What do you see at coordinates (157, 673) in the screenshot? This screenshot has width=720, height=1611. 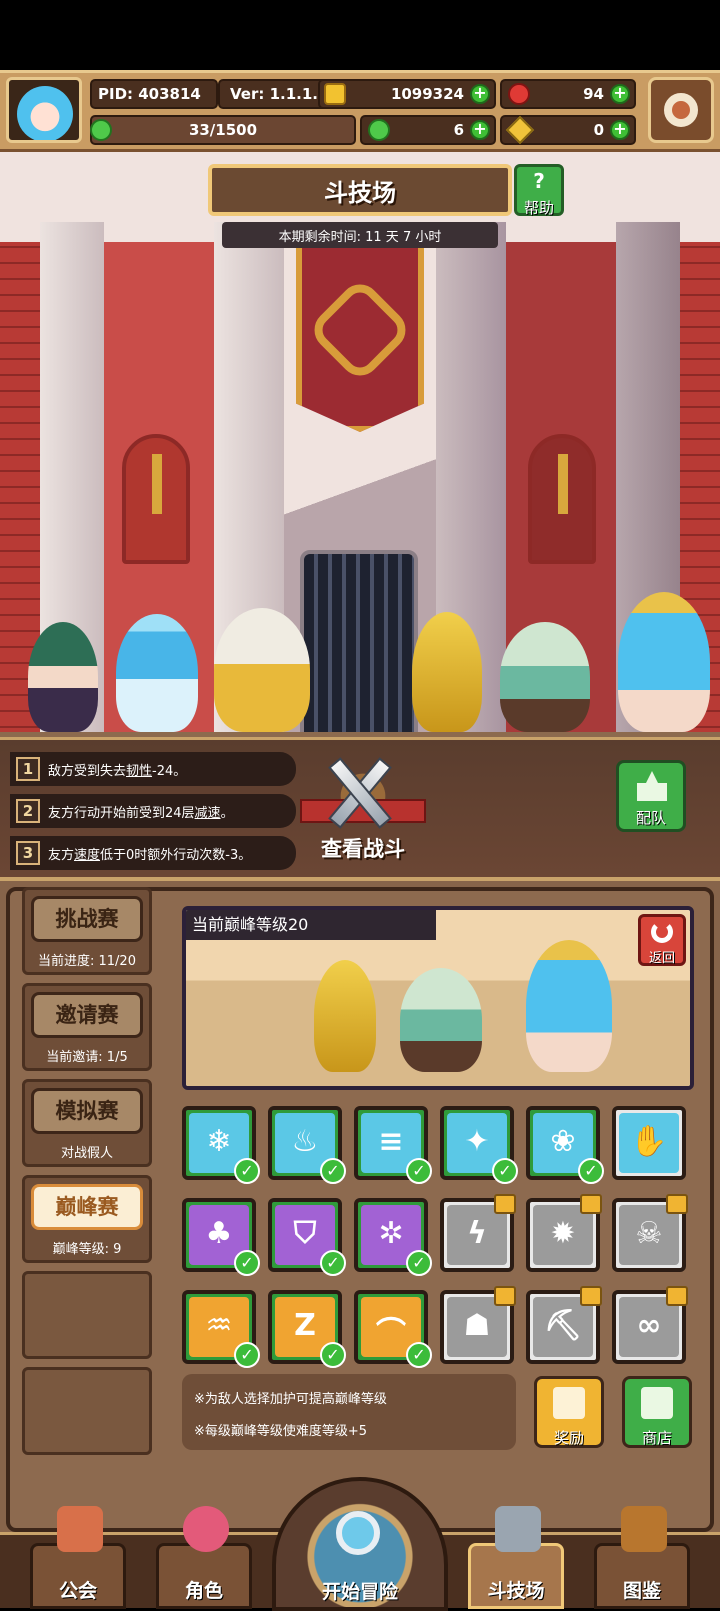 I see `hero-ice-maiden` at bounding box center [157, 673].